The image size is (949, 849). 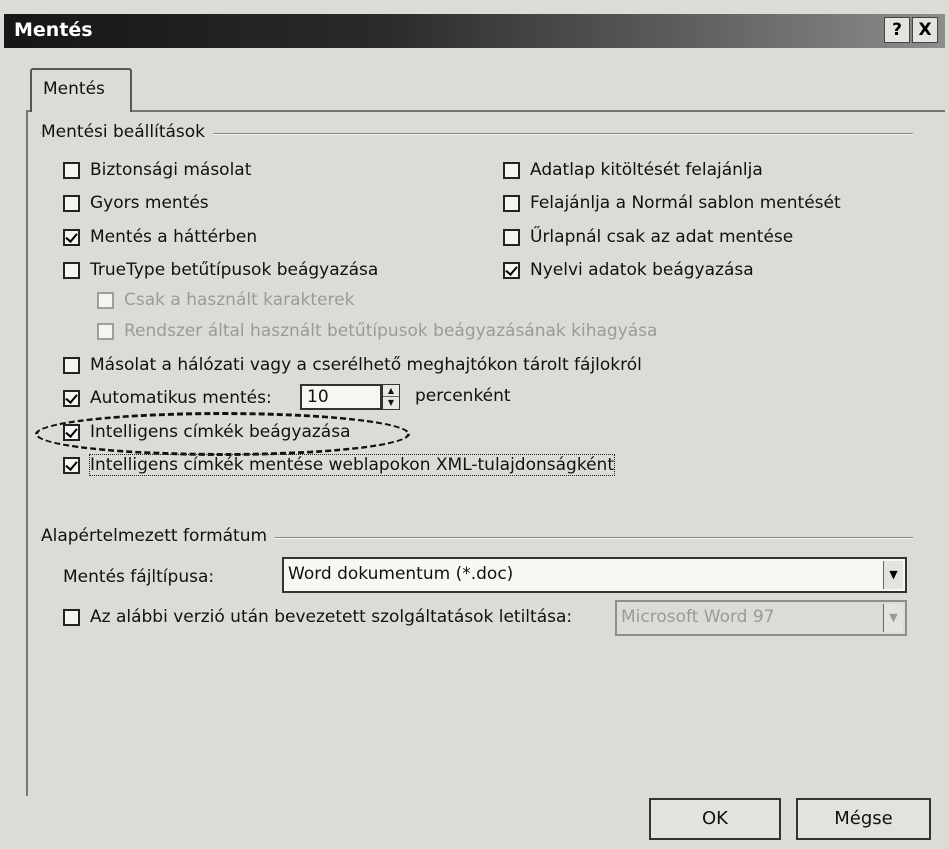 I want to click on autosave-unit-label: percenként, so click(x=463, y=396).